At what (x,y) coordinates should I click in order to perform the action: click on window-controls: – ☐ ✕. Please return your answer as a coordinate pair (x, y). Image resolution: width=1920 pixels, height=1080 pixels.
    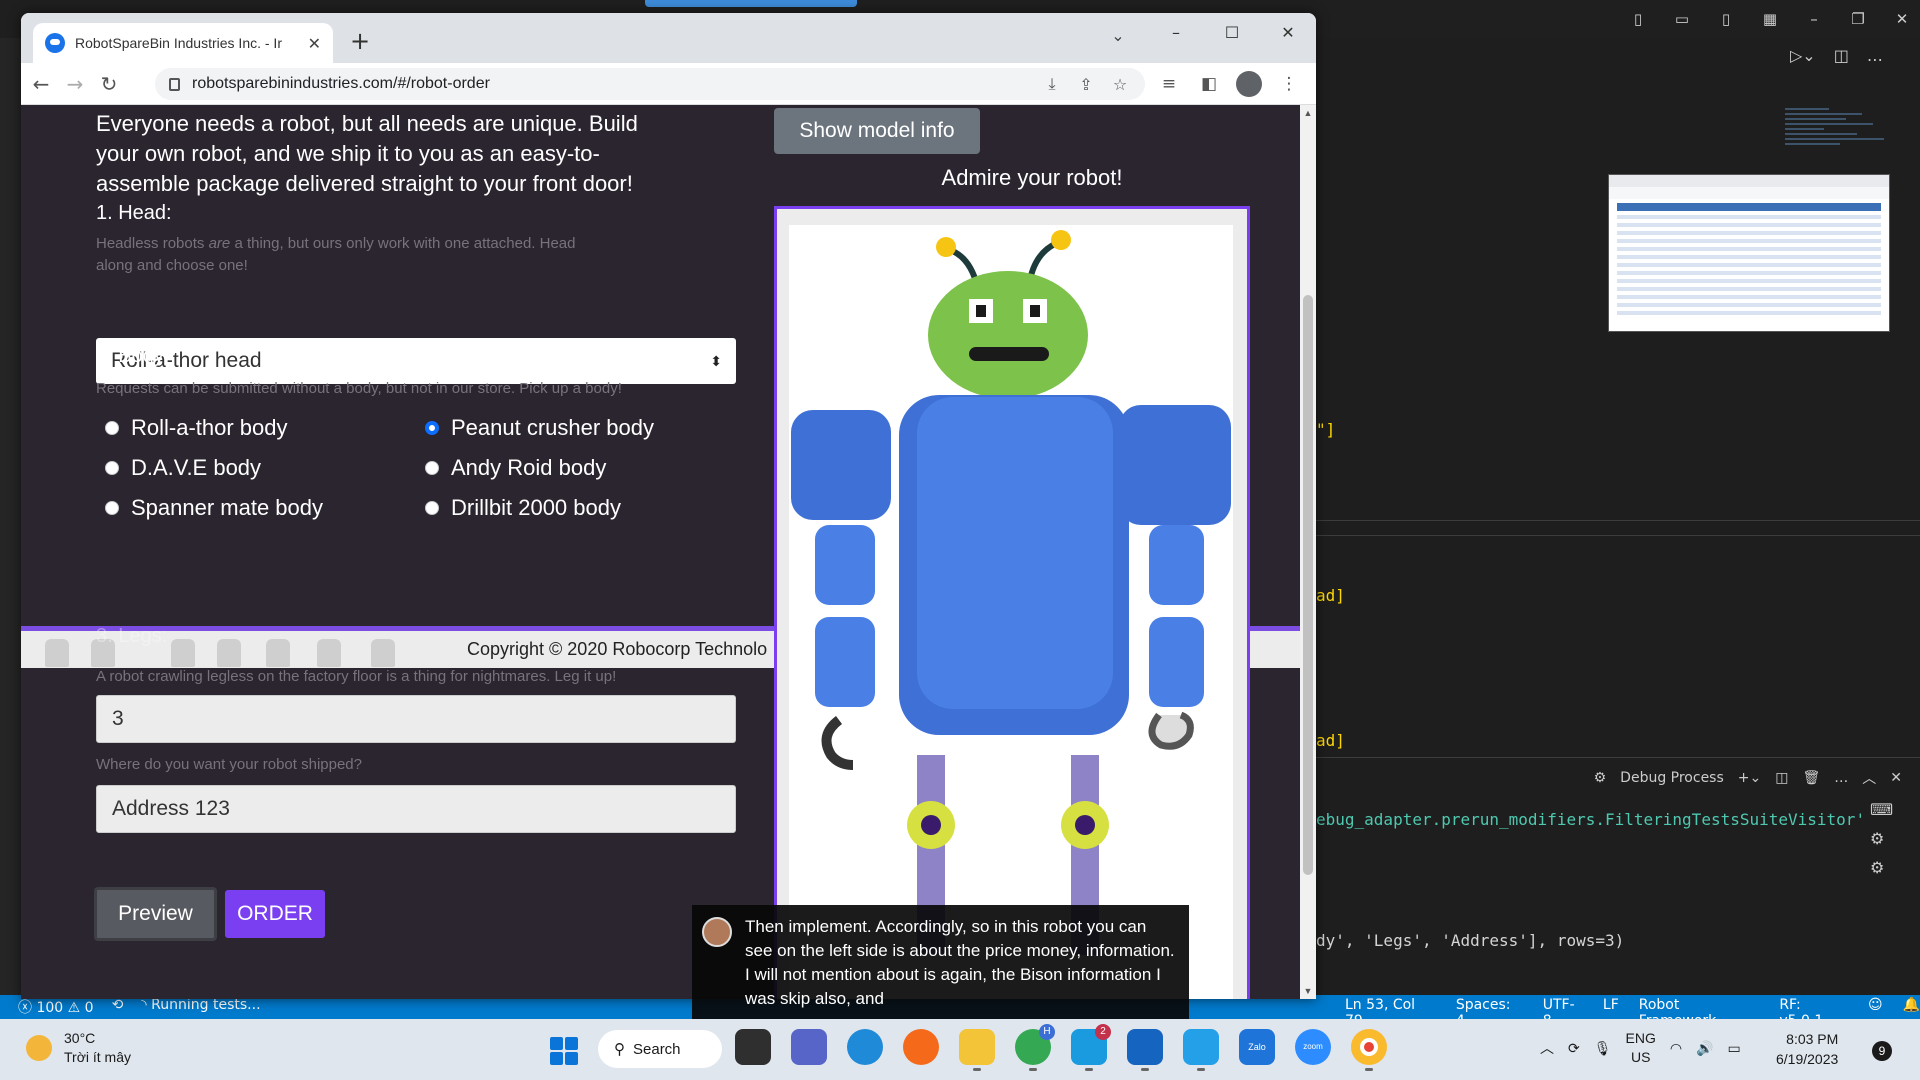
    Looking at the image, I should click on (1232, 32).